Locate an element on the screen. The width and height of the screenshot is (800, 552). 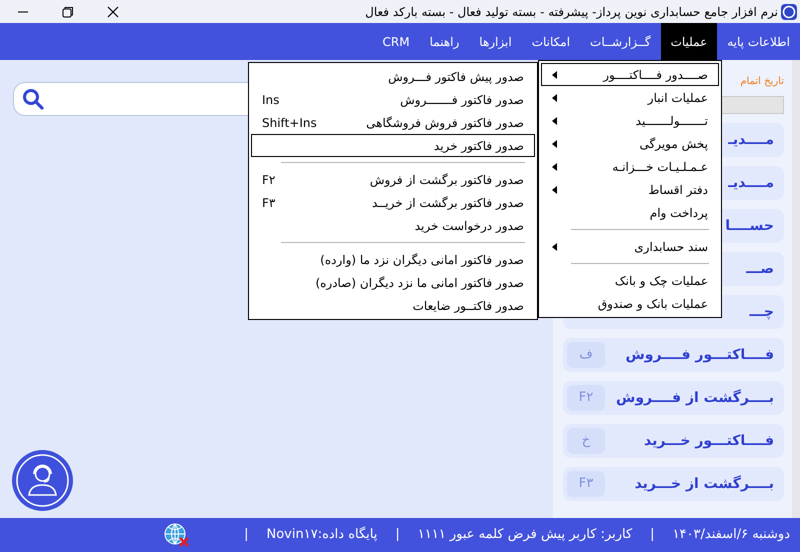
shortcut-label: صـــ is located at coordinates (760, 269).